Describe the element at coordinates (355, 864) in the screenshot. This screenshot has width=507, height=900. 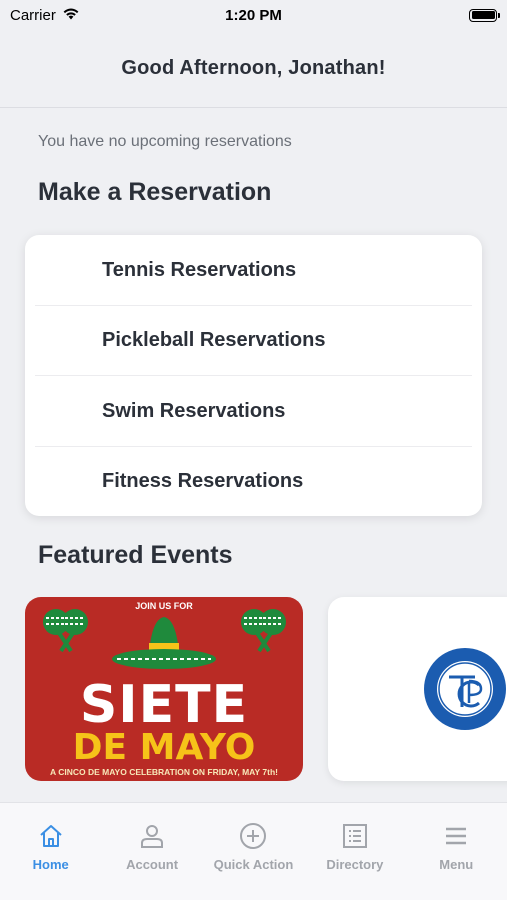
I see `tab-label: Directory` at that location.